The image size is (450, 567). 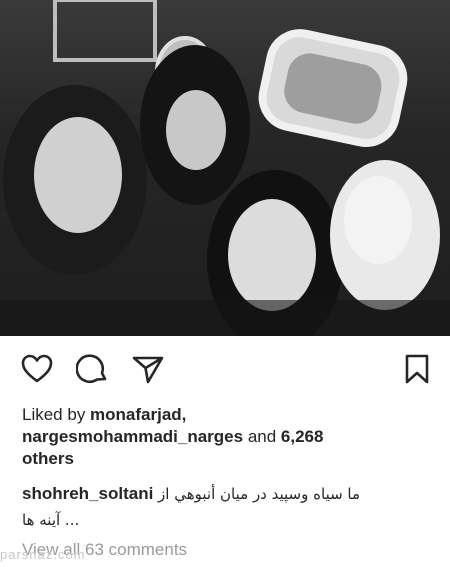 I want to click on action-bar, so click(x=225, y=367).